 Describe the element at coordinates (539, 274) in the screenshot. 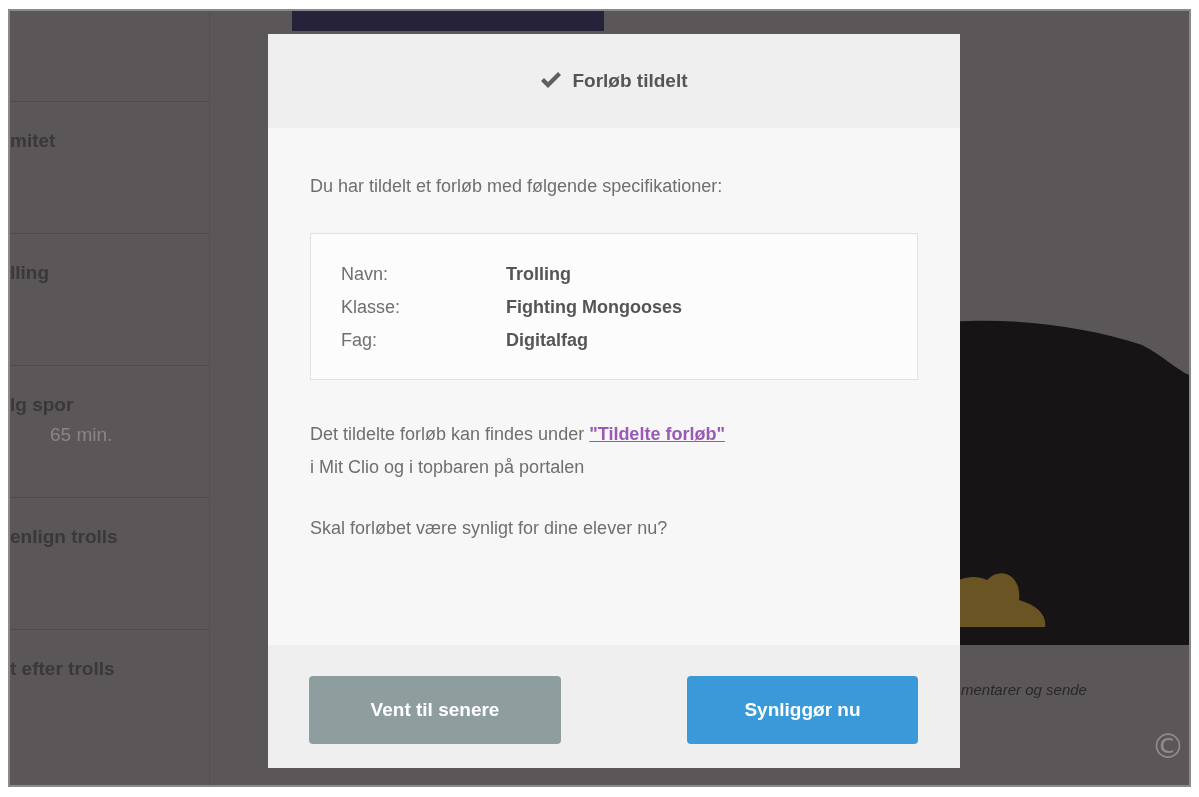

I see `spec-value: Trolling` at that location.